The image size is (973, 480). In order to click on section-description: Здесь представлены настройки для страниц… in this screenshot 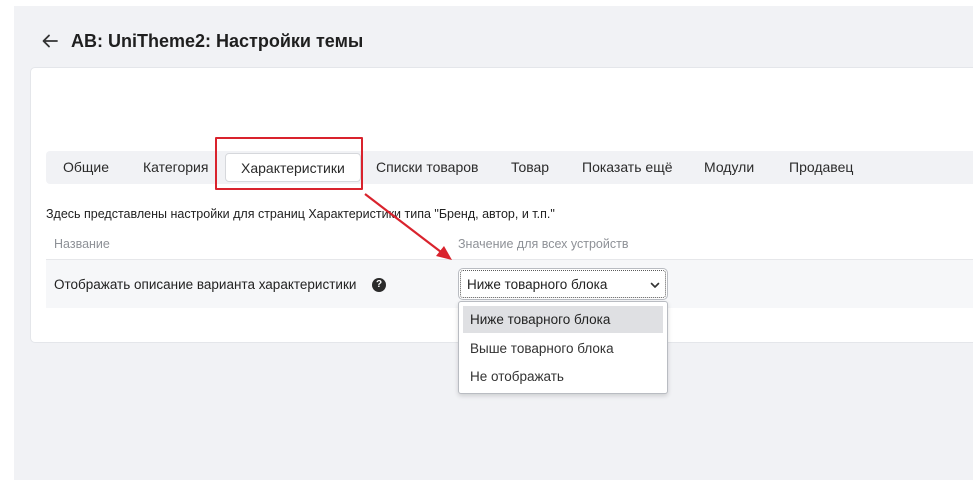, I will do `click(300, 214)`.